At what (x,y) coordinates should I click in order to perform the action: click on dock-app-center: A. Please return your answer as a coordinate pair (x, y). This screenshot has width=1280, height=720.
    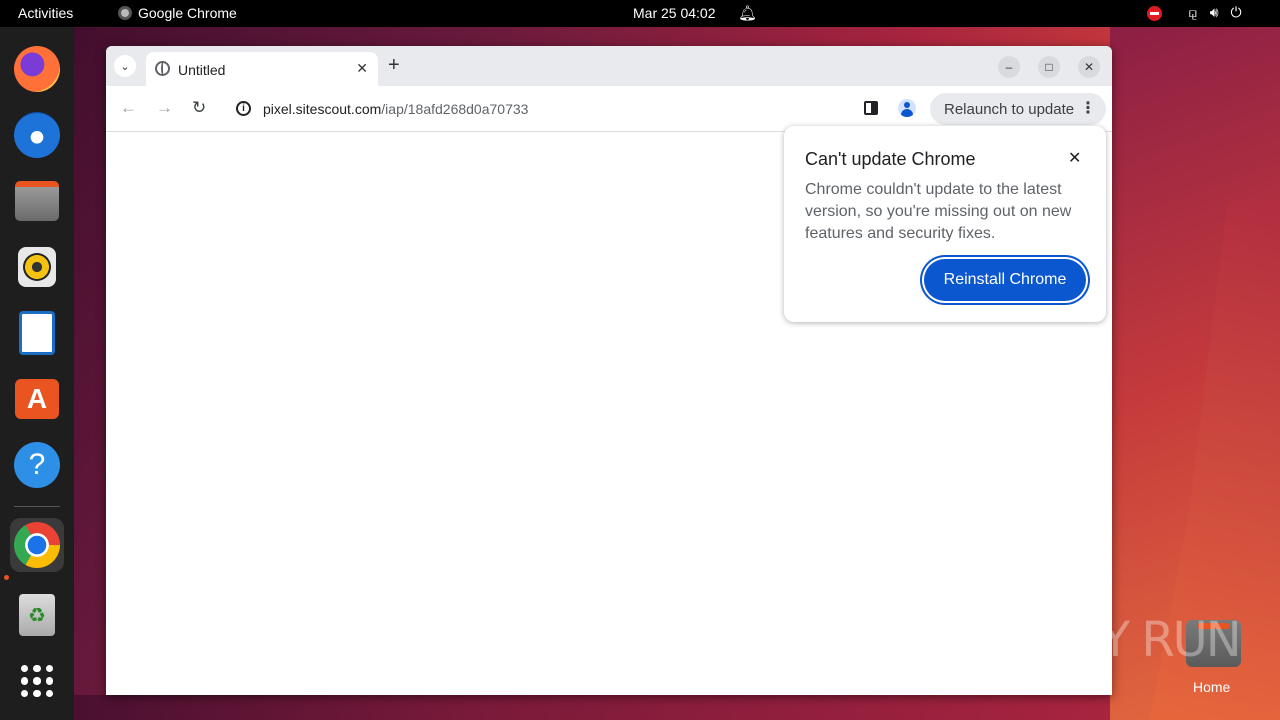
    Looking at the image, I should click on (37, 399).